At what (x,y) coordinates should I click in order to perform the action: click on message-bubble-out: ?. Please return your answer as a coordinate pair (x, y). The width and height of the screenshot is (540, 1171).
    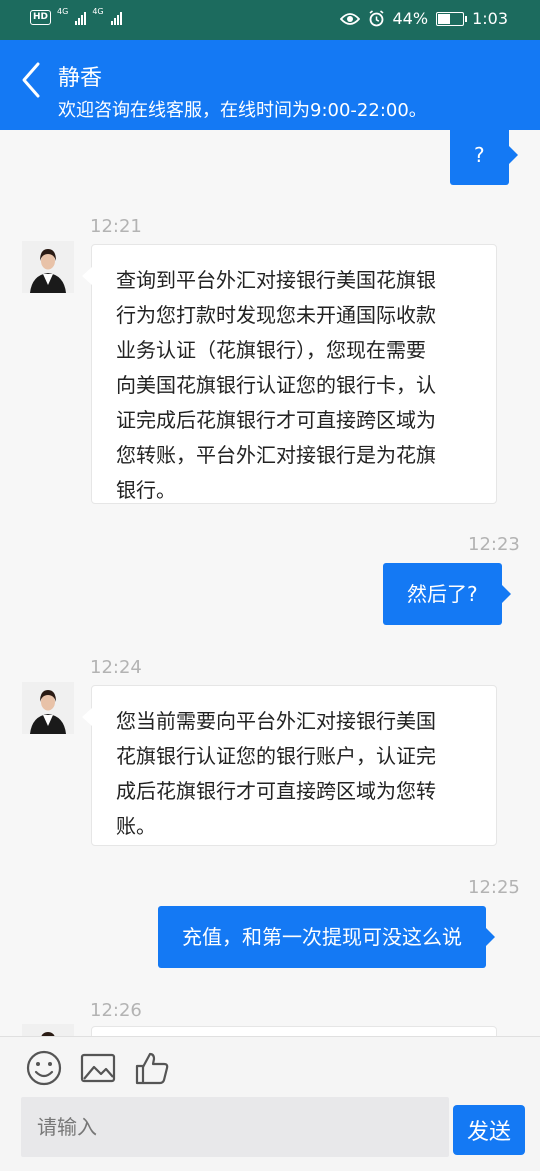
    Looking at the image, I should click on (484, 157).